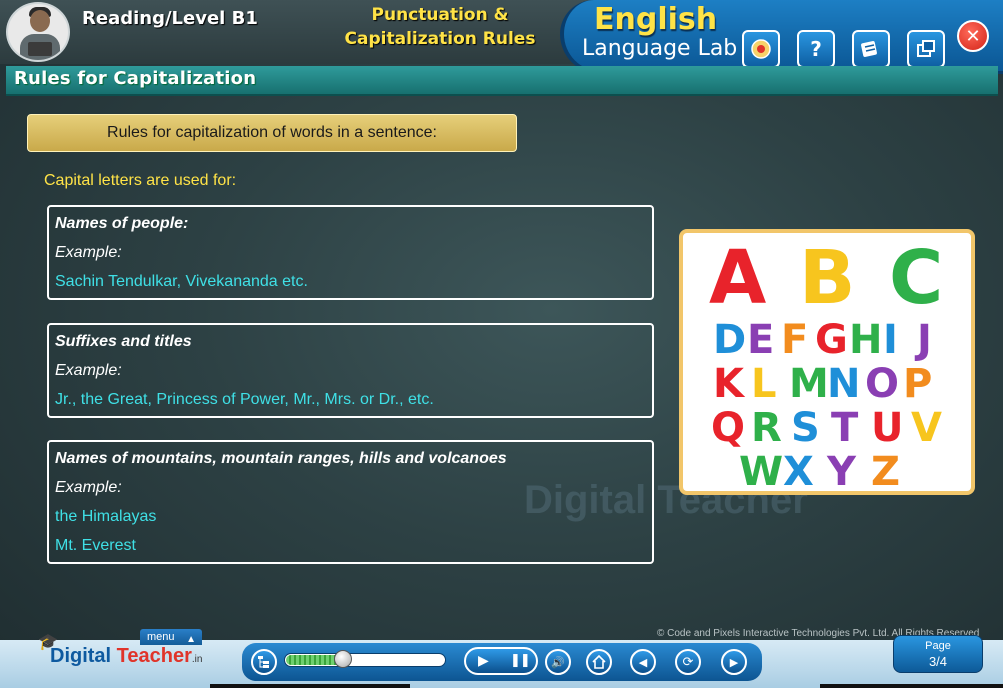 The height and width of the screenshot is (688, 1003). I want to click on rule-example-value: Mt. Everest, so click(95, 545).